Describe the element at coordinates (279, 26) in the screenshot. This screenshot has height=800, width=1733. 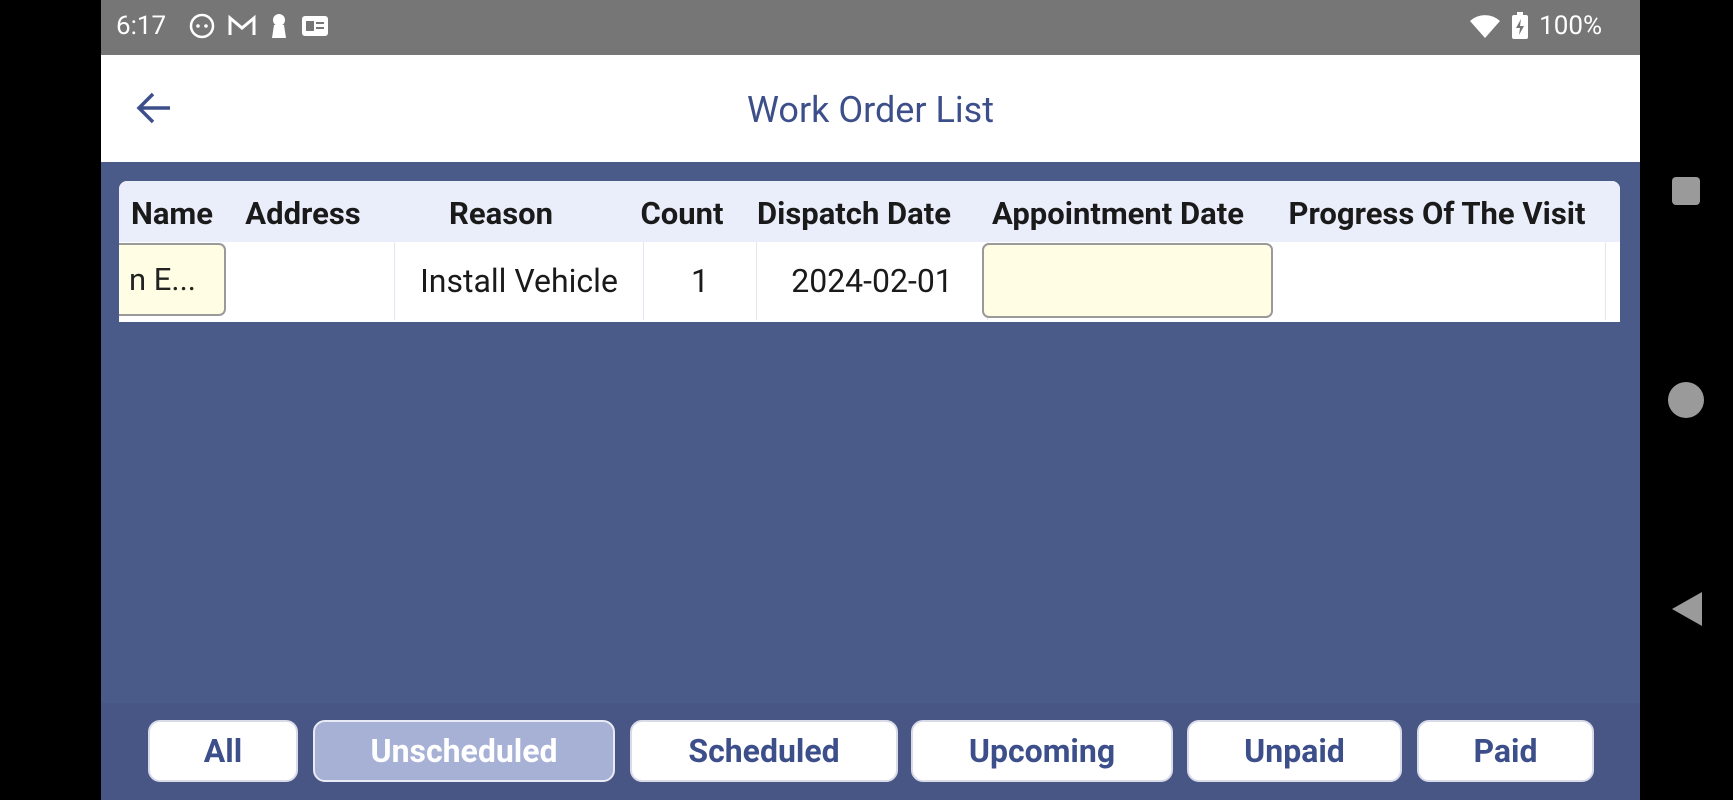
I see `keyhole-icon` at that location.